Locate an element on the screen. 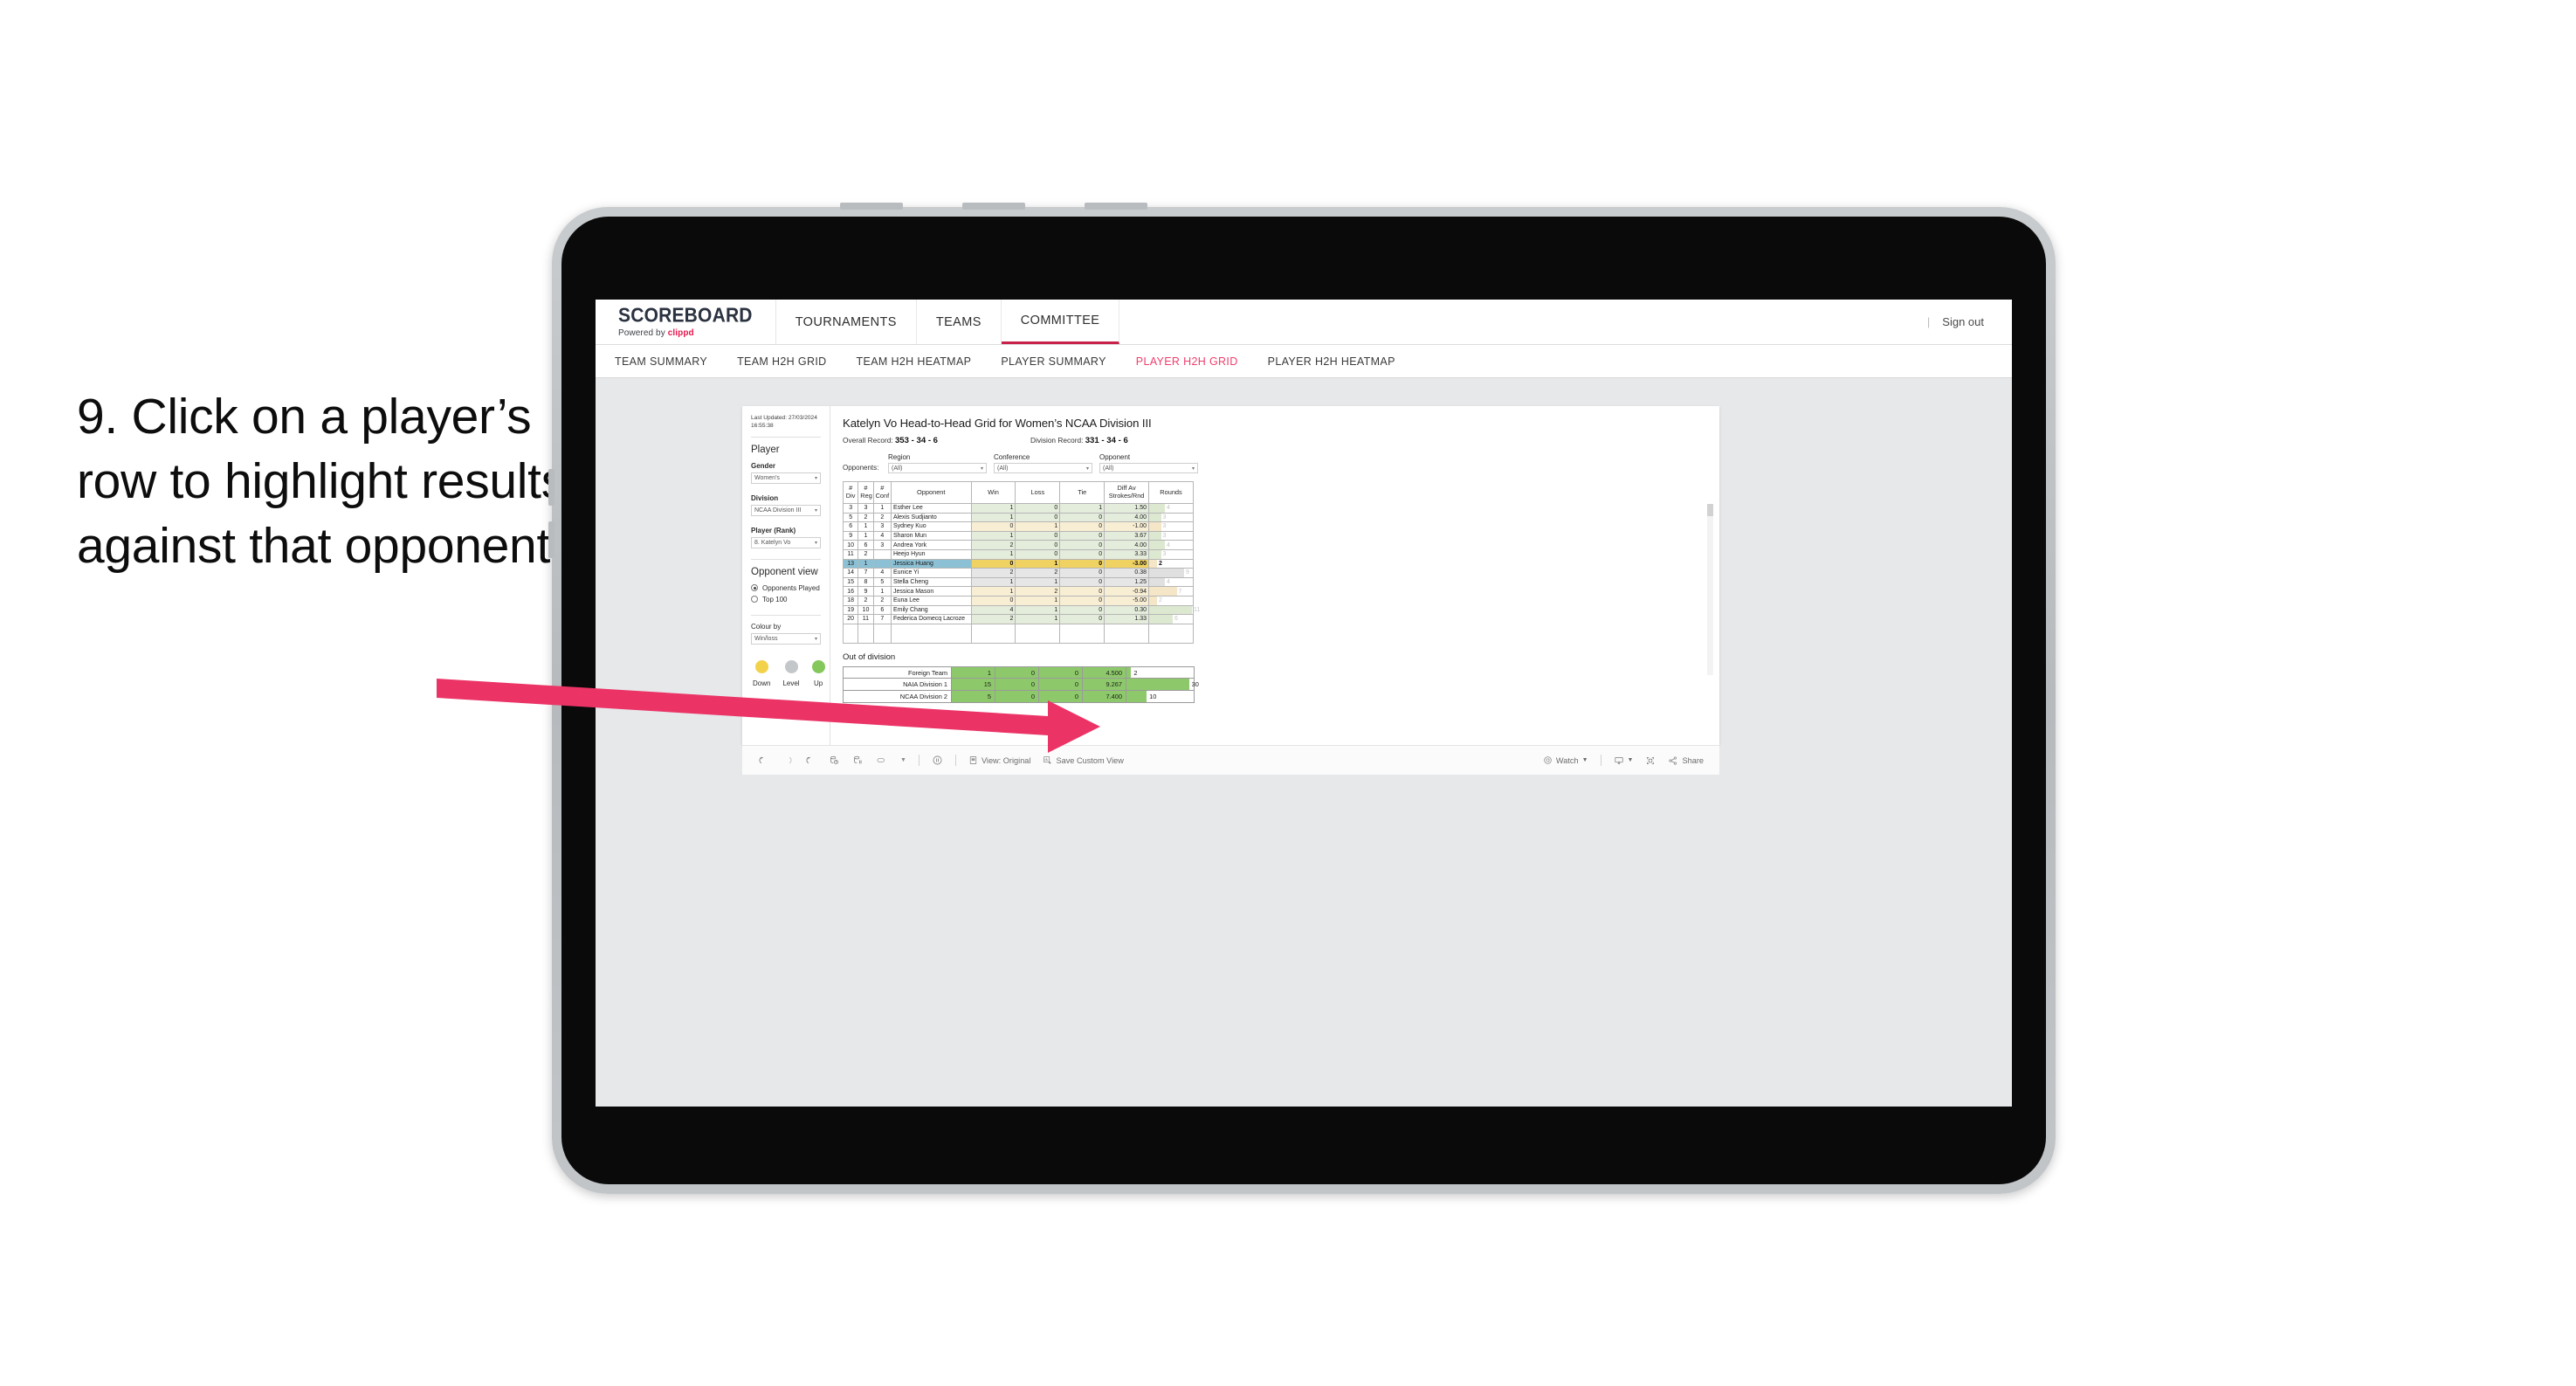 The width and height of the screenshot is (2576, 1386). col-header-conf: # Conf is located at coordinates (882, 493).